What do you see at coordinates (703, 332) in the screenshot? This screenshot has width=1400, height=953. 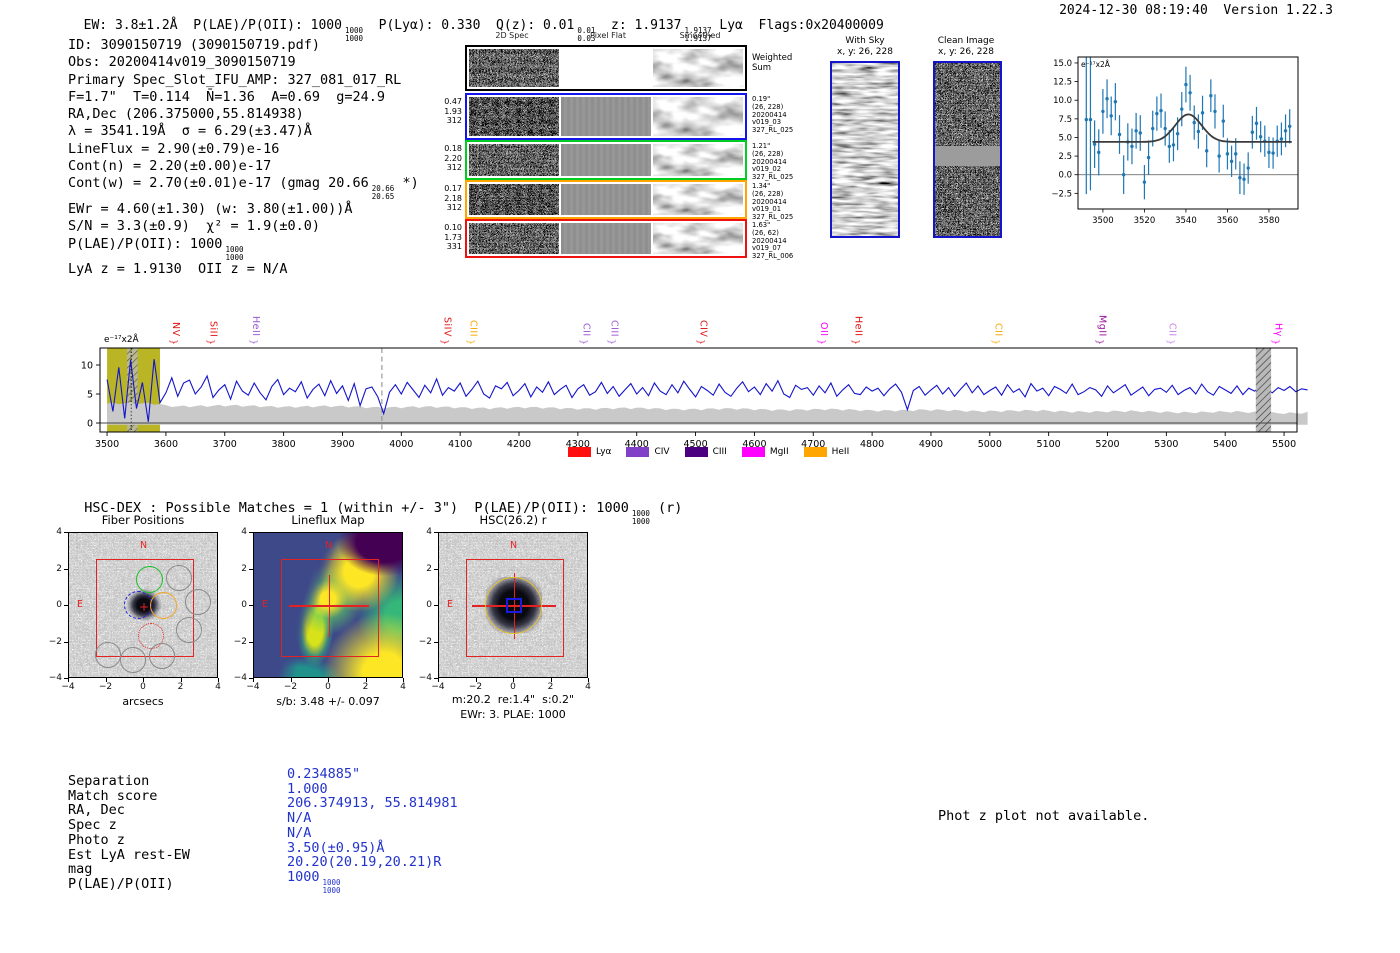 I see `emission-label-civ: CIV{` at bounding box center [703, 332].